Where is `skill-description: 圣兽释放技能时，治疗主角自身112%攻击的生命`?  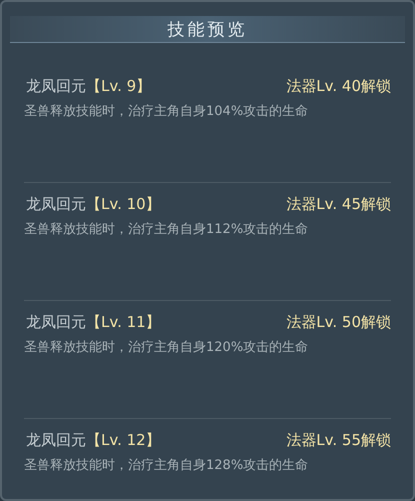 skill-description: 圣兽释放技能时，治疗主角自身112%攻击的生命 is located at coordinates (167, 229).